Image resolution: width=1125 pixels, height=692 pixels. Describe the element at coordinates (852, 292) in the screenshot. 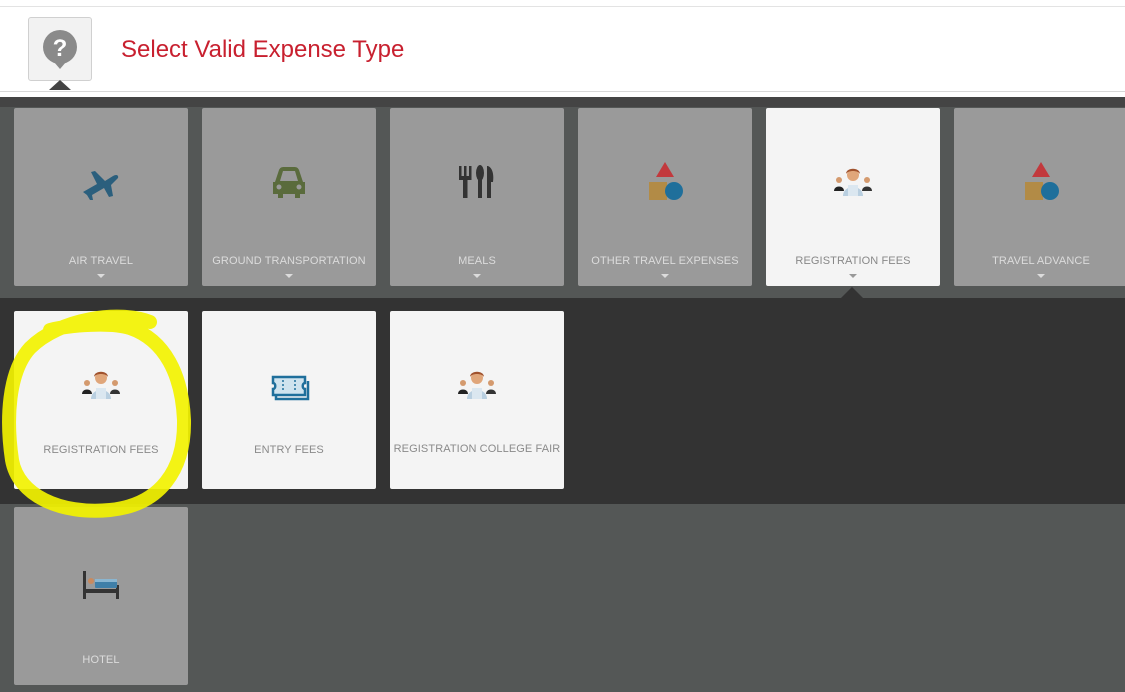

I see `selection-pointer` at that location.